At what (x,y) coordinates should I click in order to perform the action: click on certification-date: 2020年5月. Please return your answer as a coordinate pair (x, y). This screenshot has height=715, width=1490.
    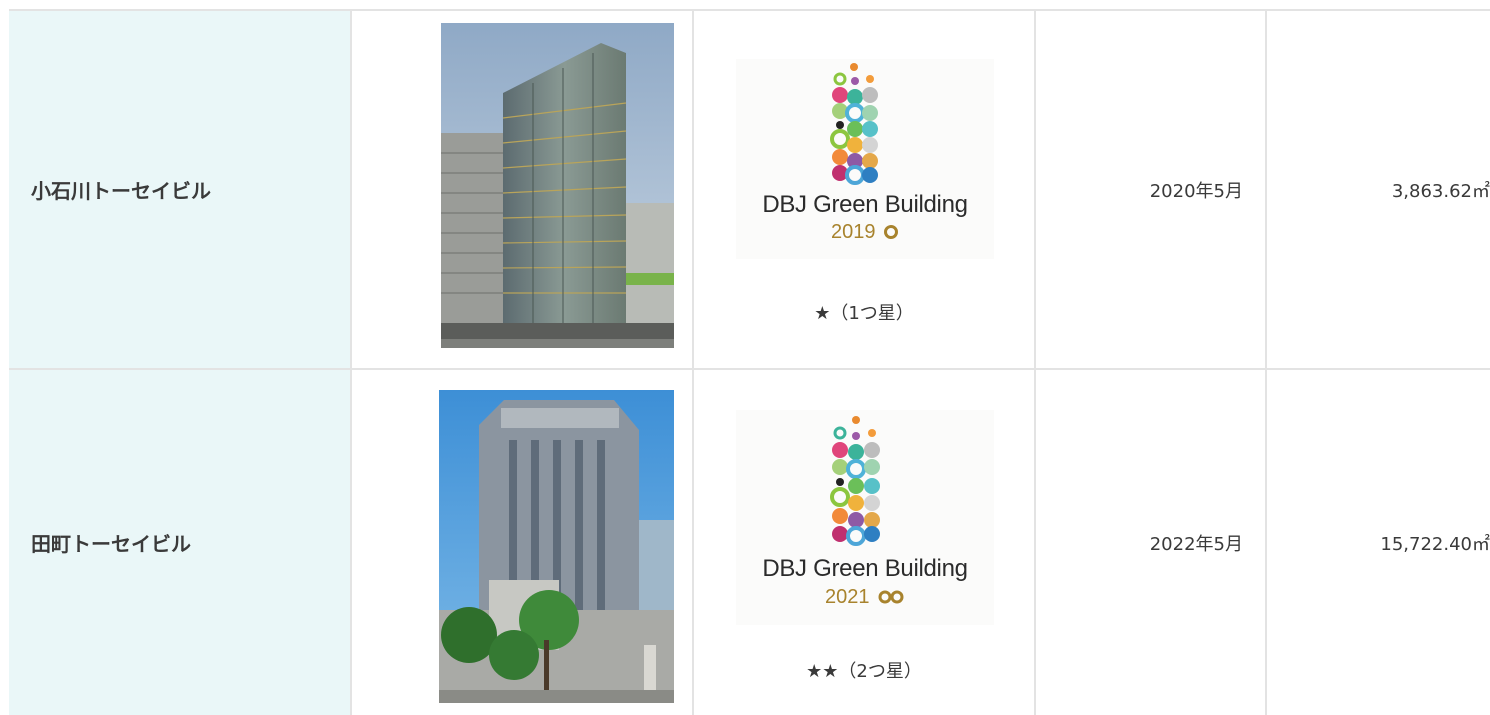
    Looking at the image, I should click on (1196, 191).